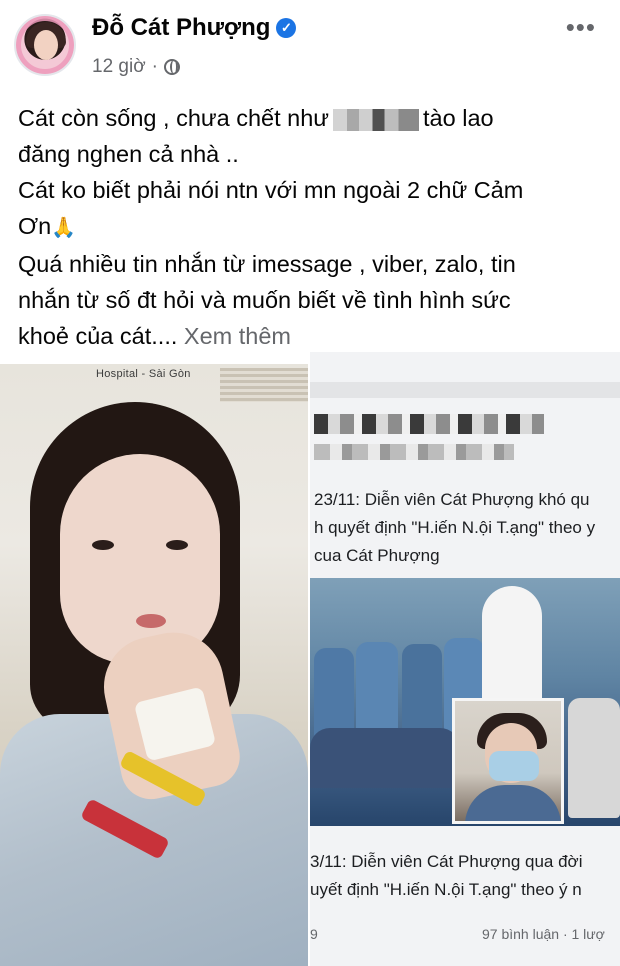  I want to click on wall-vent, so click(264, 385).